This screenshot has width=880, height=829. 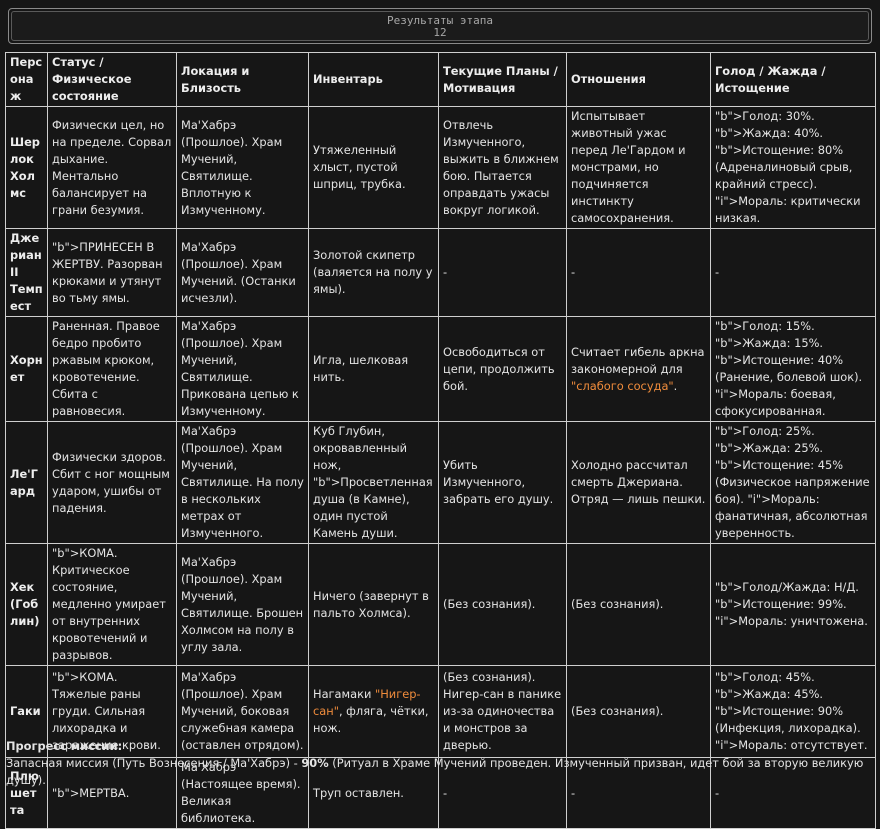 What do you see at coordinates (373, 604) in the screenshot?
I see `inventory-cell: Ничего (завернут в пальто Холмса).` at bounding box center [373, 604].